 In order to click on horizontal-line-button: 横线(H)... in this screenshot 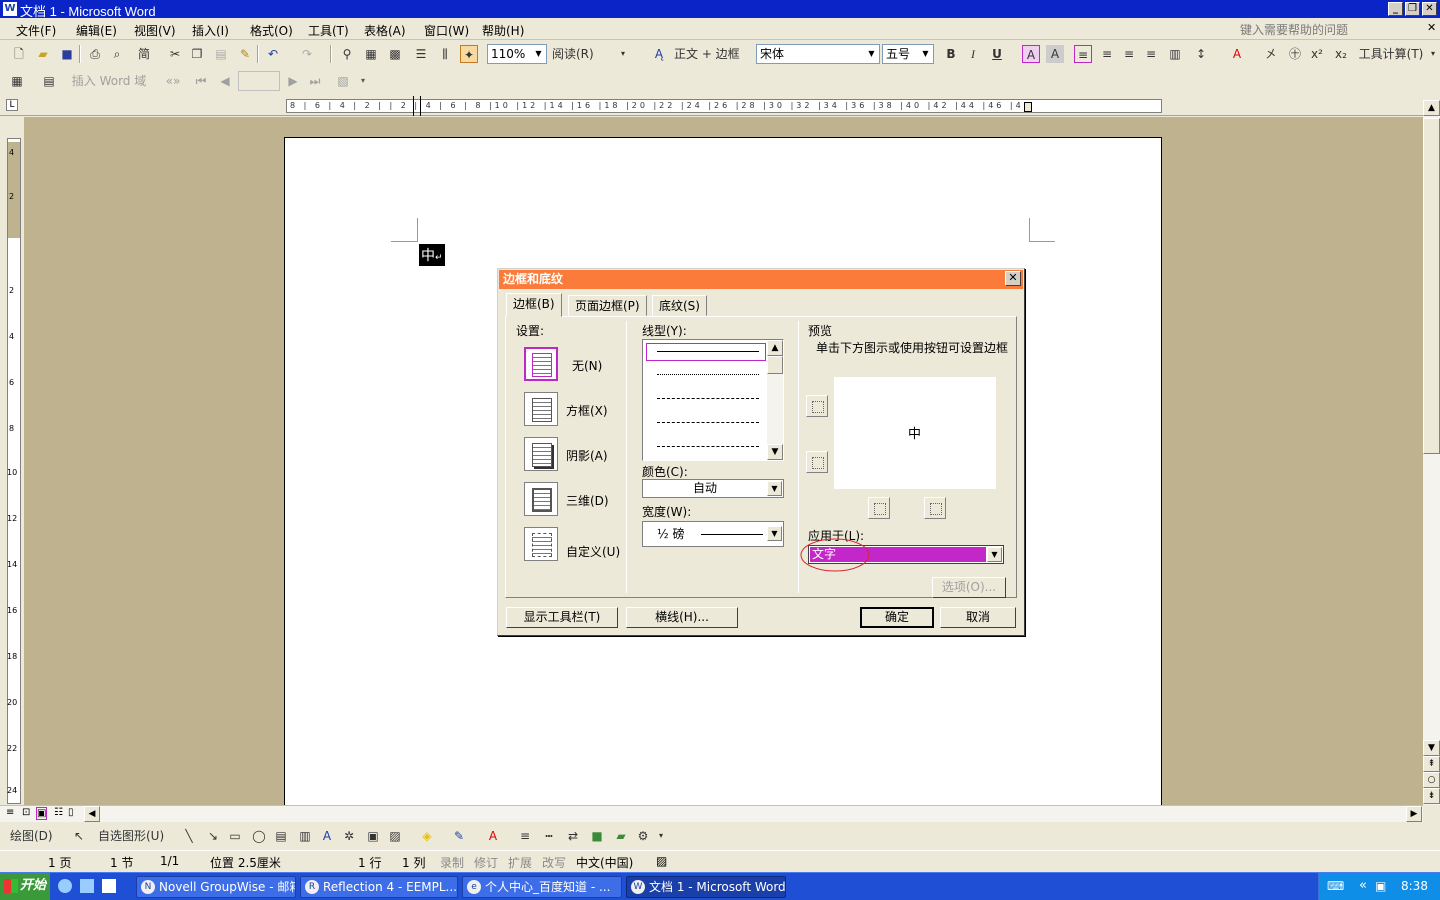, I will do `click(682, 617)`.